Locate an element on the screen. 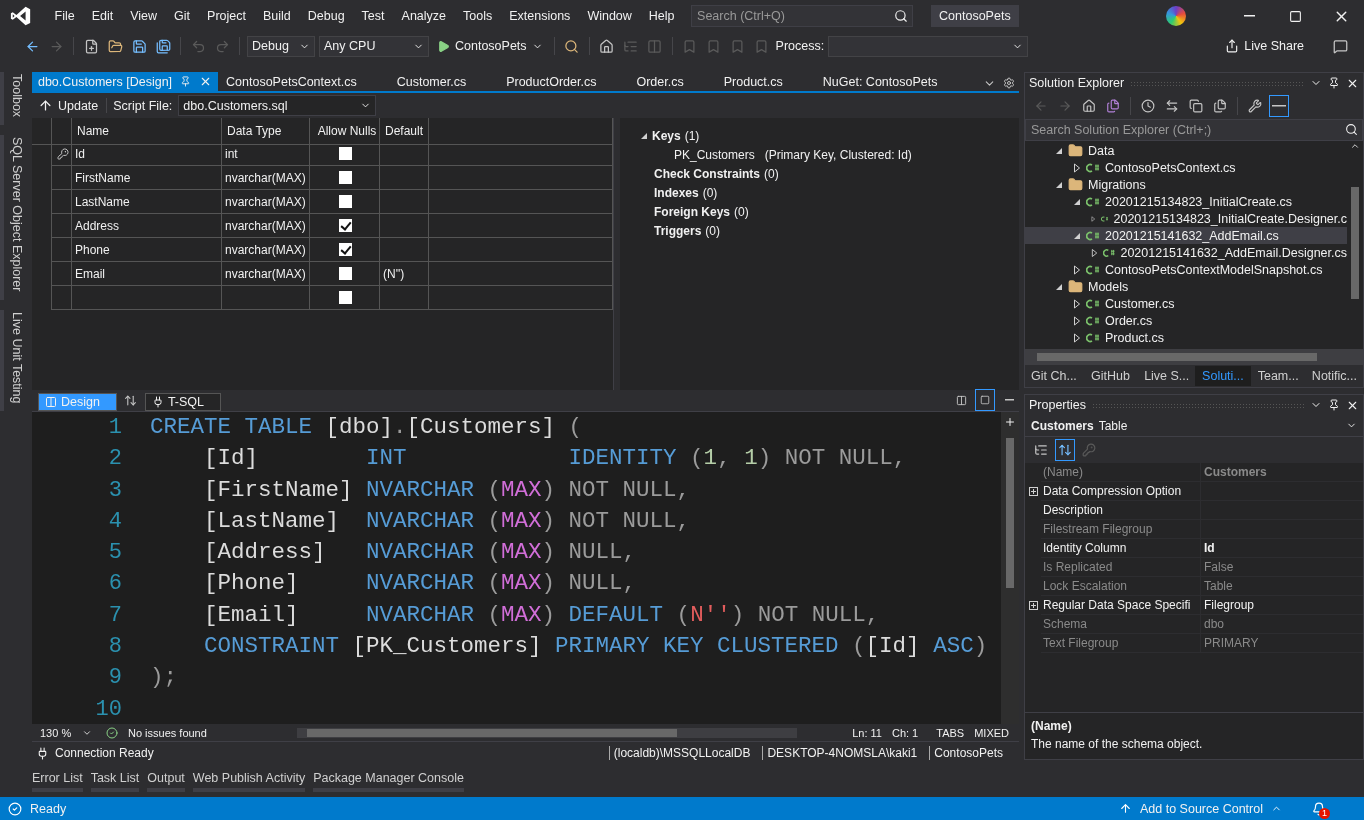  tool-window-tab: Task List is located at coordinates (115, 780).